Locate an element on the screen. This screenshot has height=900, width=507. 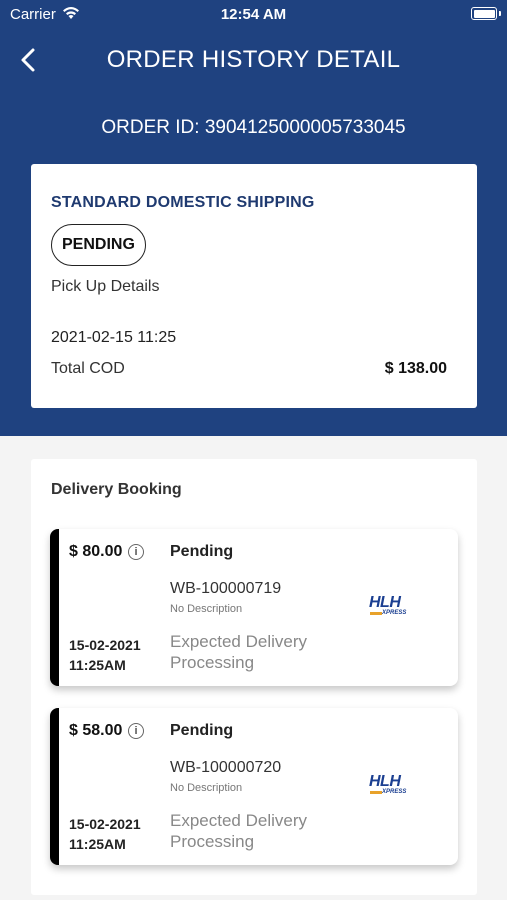
shipping-type: STANDARD DOMESTIC SHIPPING is located at coordinates (183, 202).